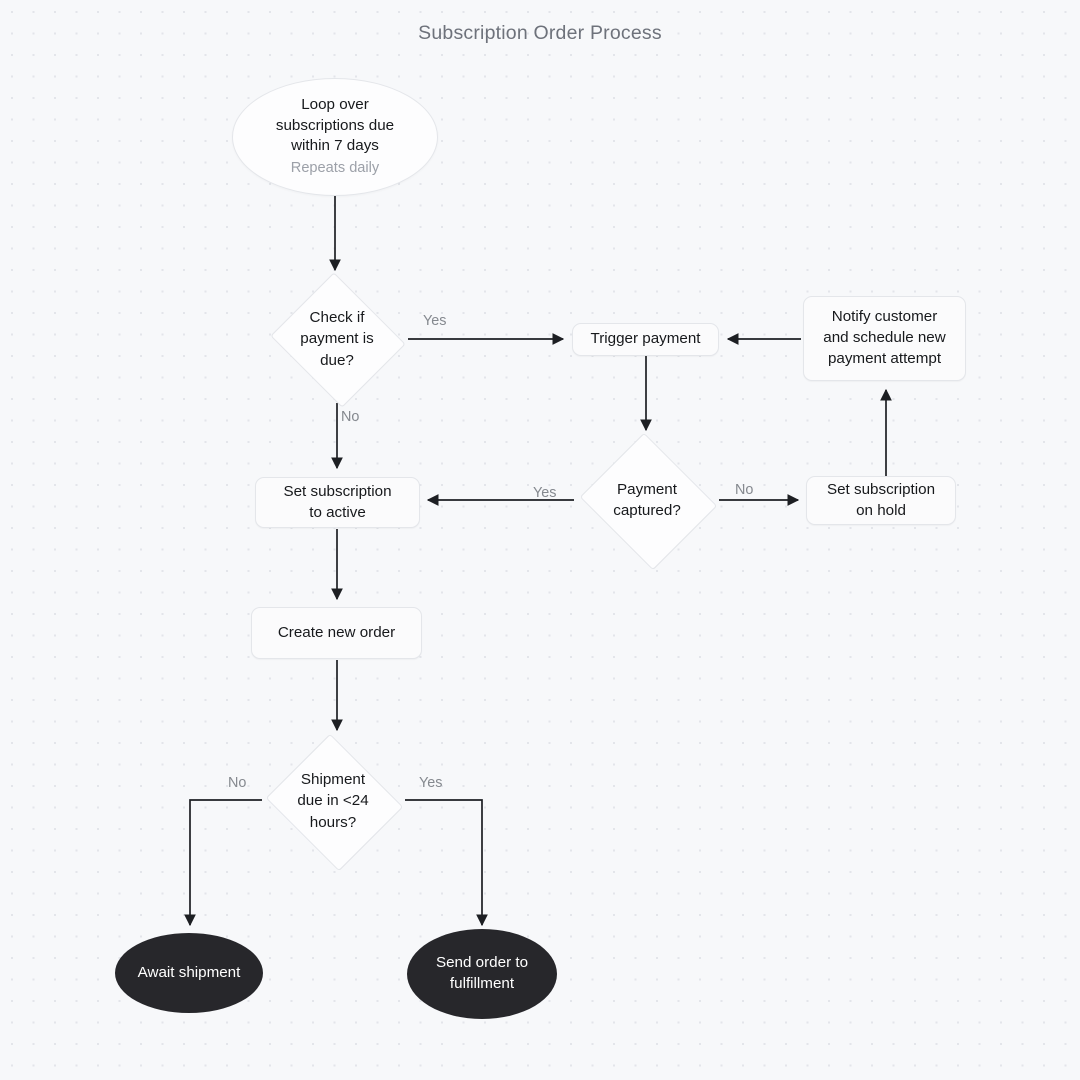  Describe the element at coordinates (647, 510) in the screenshot. I see `node-label-line-2: captured?` at that location.